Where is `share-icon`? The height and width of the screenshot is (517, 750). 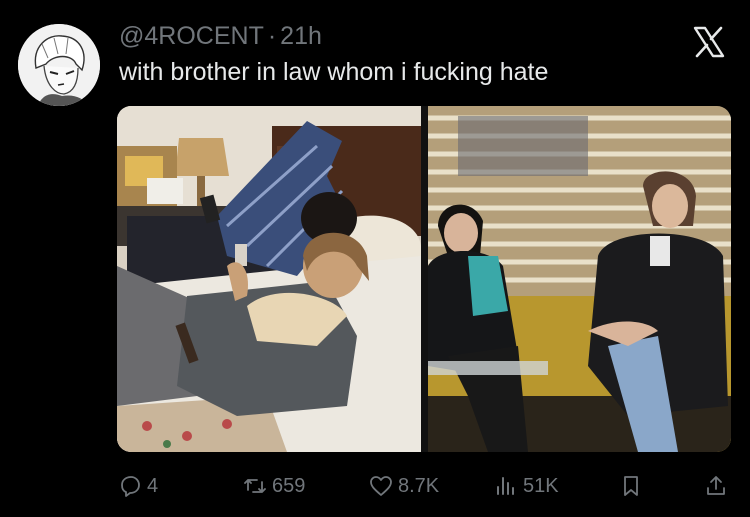
share-icon is located at coordinates (716, 485).